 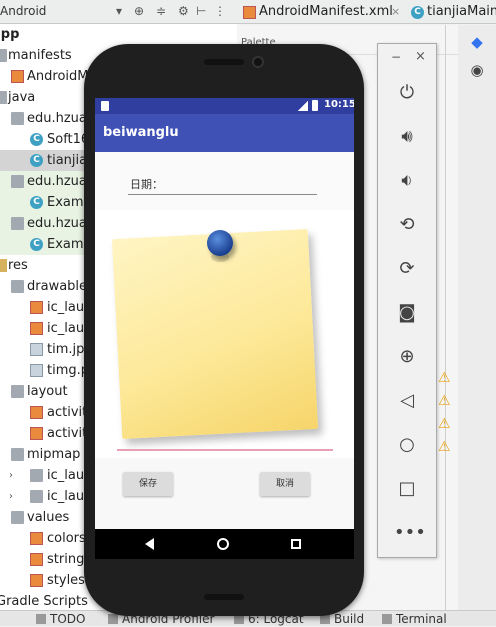 What do you see at coordinates (40, 55) in the screenshot?
I see `tree-item-label: manifests` at bounding box center [40, 55].